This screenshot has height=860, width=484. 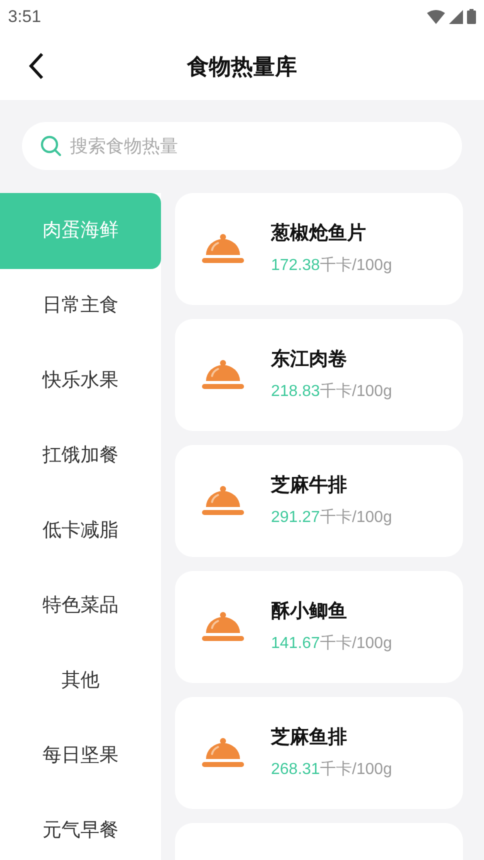 I want to click on calorie-value: 291.27, so click(x=295, y=518).